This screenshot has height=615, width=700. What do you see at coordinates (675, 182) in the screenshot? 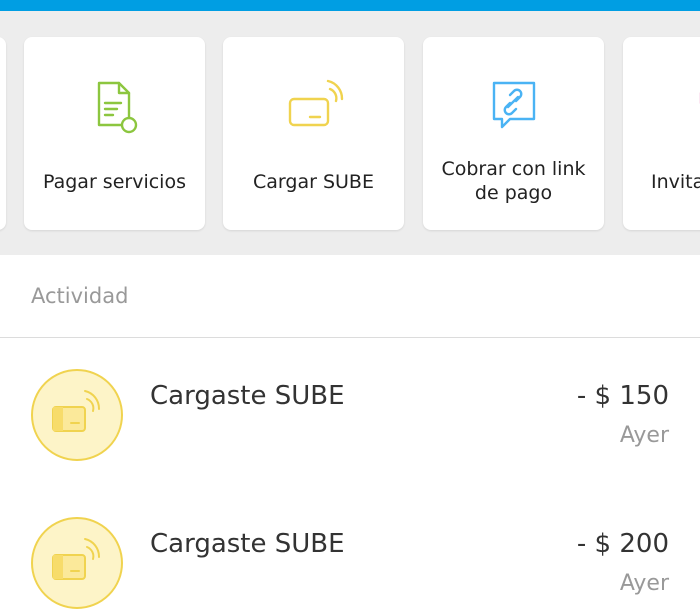
I see `shortcut-label: Invita` at bounding box center [675, 182].